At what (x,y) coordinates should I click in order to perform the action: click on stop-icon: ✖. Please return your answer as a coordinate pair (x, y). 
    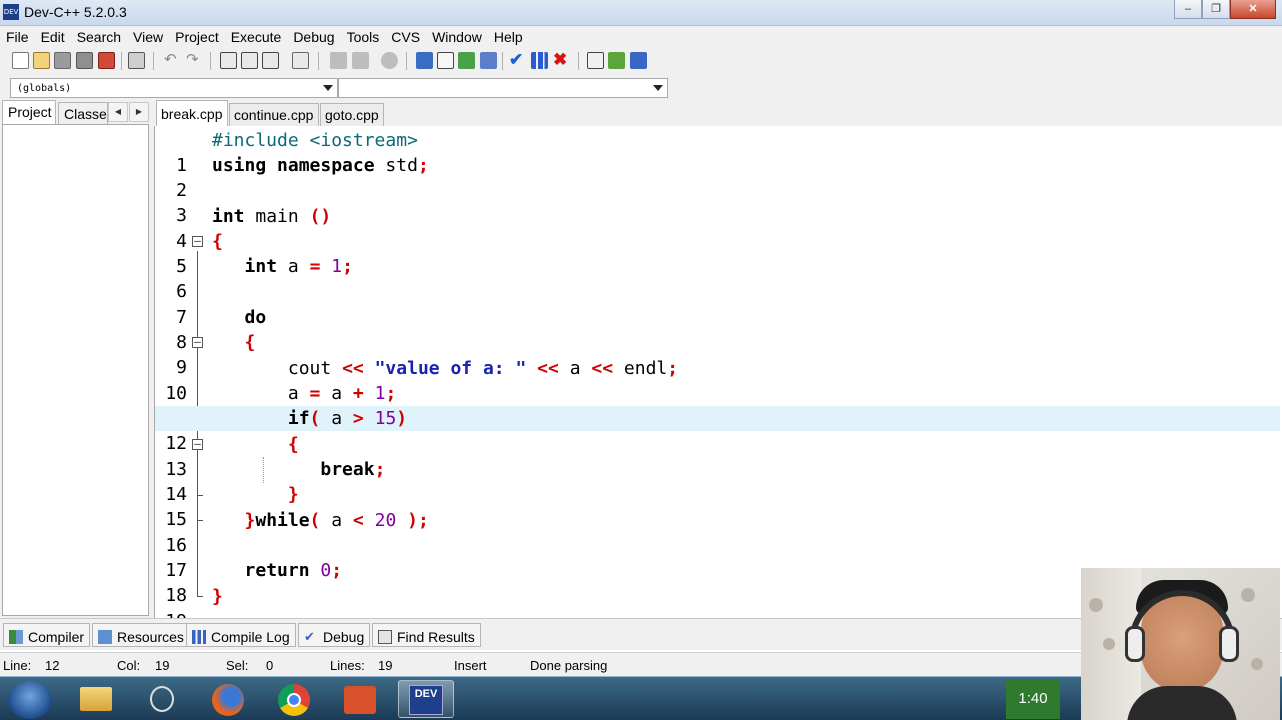
    Looking at the image, I should click on (561, 60).